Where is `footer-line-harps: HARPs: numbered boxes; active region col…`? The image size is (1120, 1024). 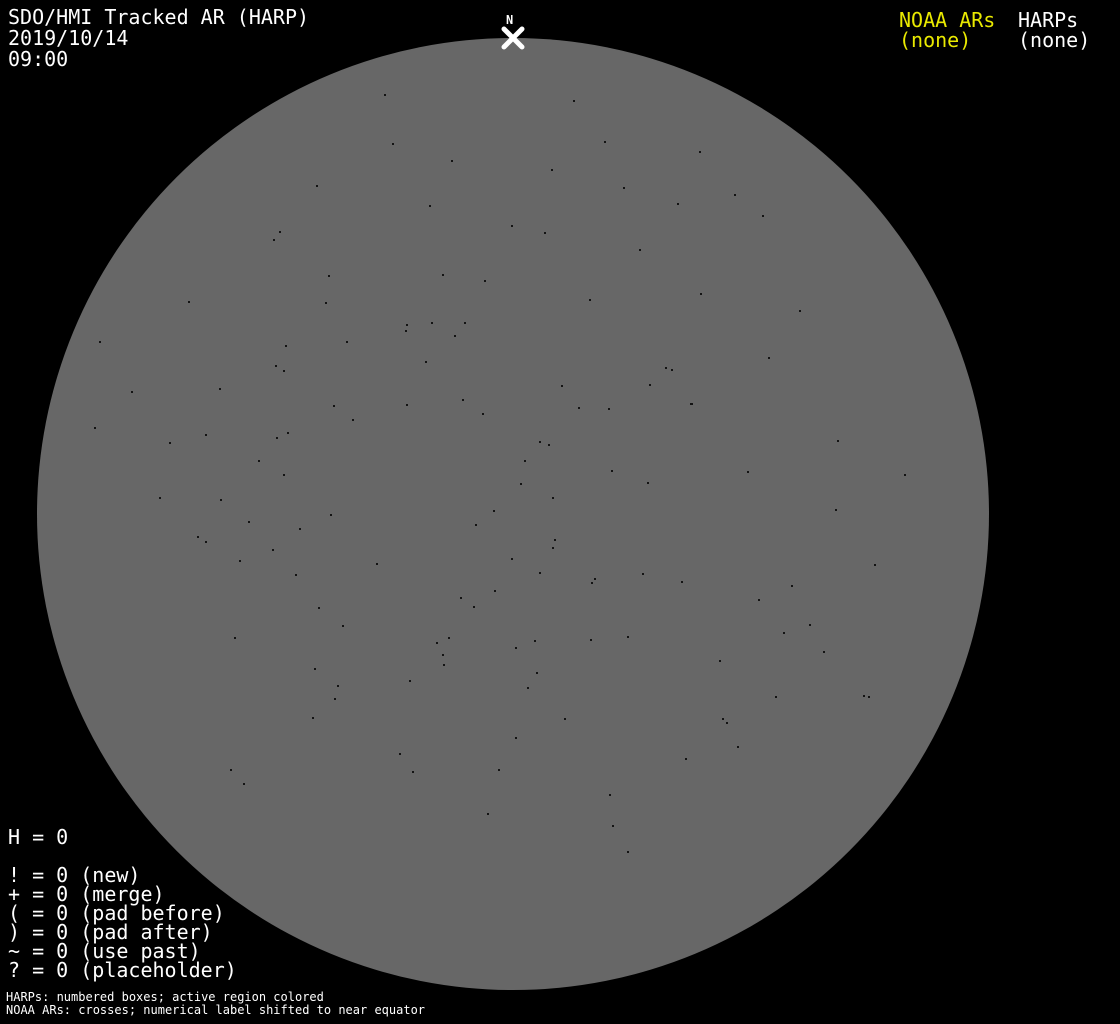 footer-line-harps: HARPs: numbered boxes; active region col… is located at coordinates (165, 997).